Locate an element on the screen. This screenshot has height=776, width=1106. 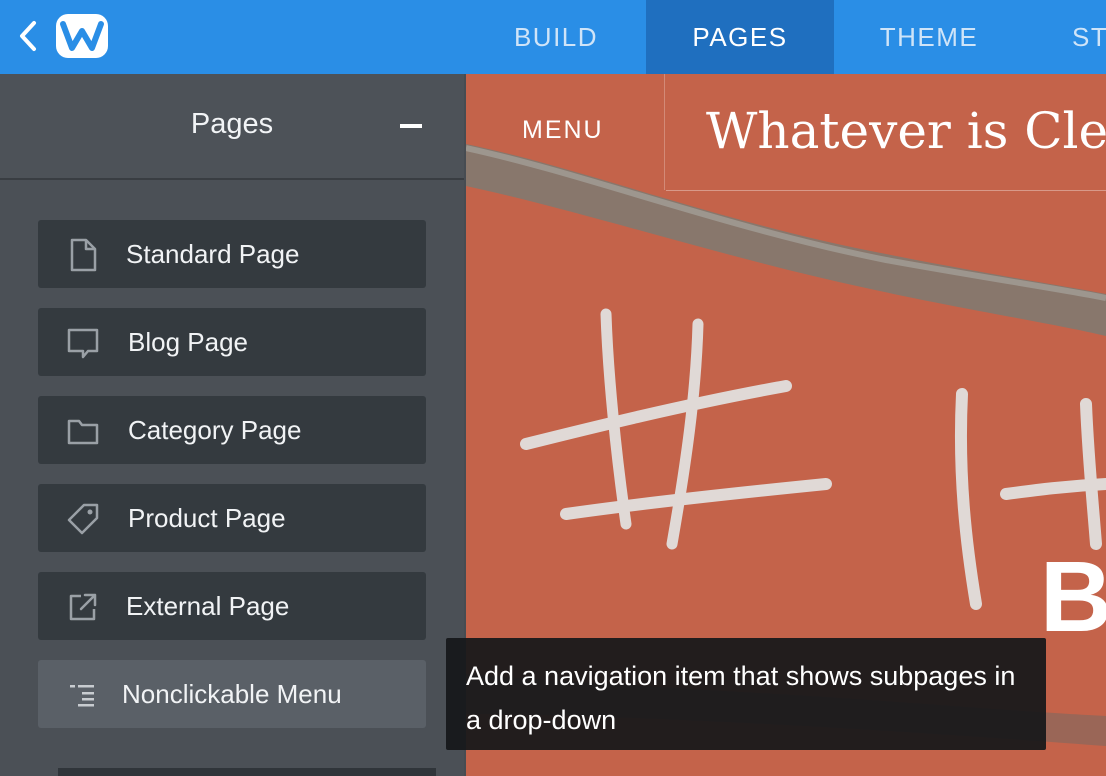
site-title: Whatever is Cle is located at coordinates (906, 131).